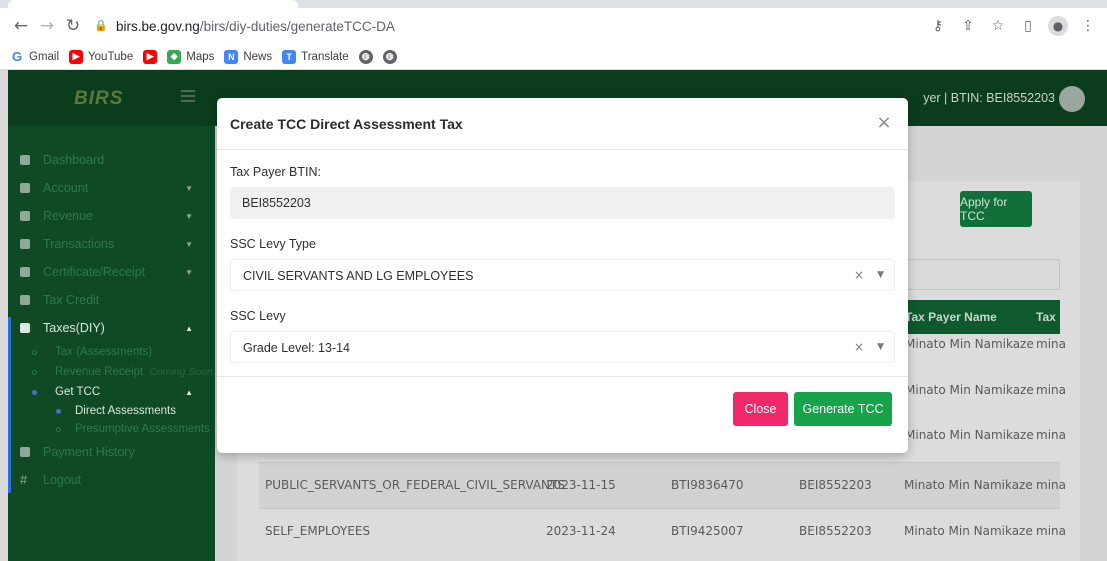  Describe the element at coordinates (248, 56) in the screenshot. I see `bookmark-news: N News` at that location.